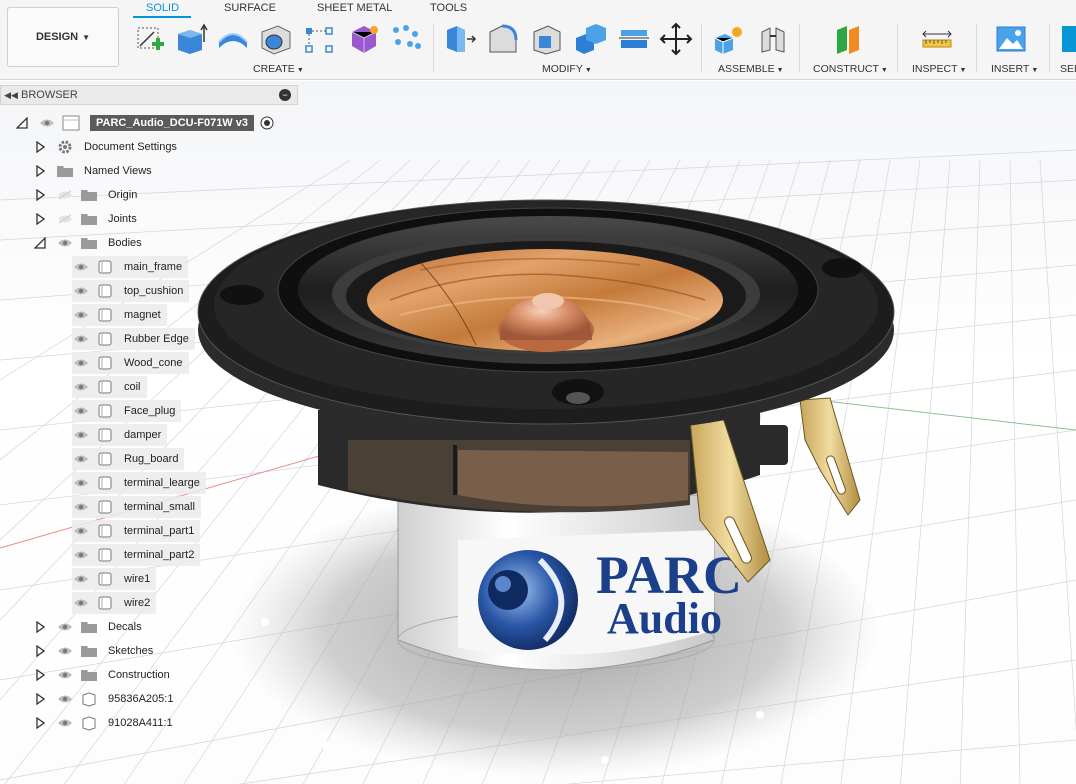 The width and height of the screenshot is (1076, 784). I want to click on tree-item-decals: Decals, so click(87, 627).